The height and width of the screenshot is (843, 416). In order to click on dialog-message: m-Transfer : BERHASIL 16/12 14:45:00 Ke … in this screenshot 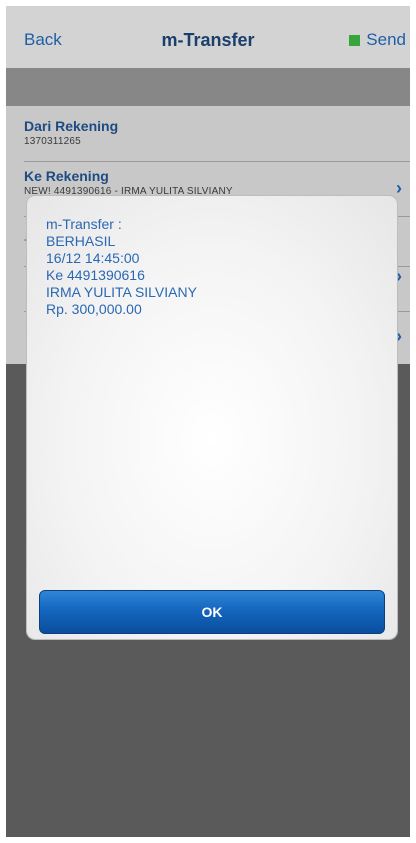, I will do `click(212, 267)`.